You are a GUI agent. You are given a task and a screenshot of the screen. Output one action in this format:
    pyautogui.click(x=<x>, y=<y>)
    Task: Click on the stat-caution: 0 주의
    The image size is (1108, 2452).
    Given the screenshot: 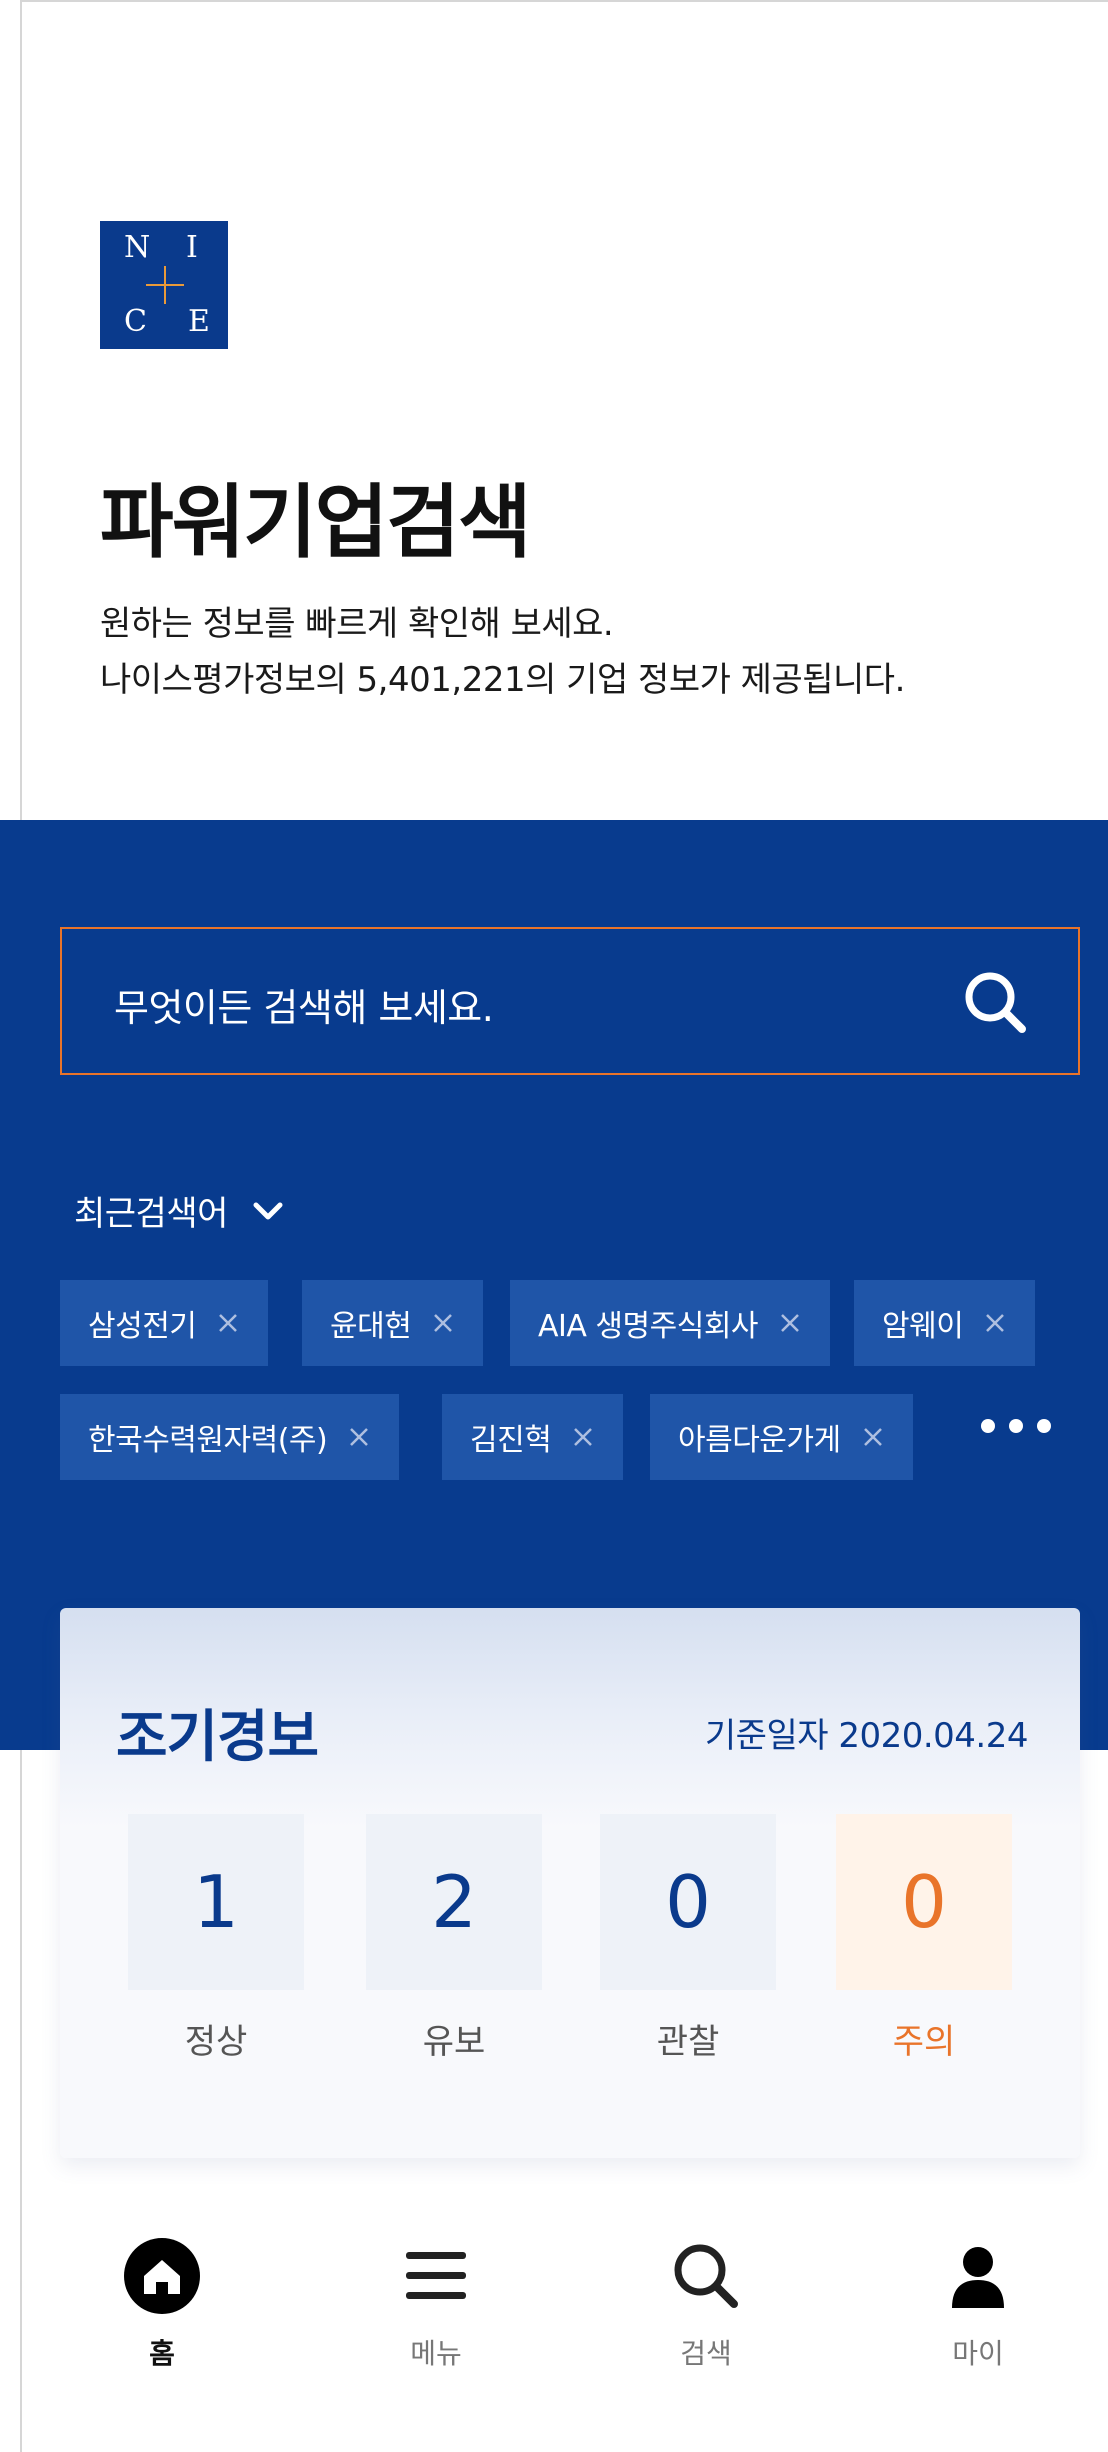 What is the action you would take?
    pyautogui.click(x=924, y=1938)
    